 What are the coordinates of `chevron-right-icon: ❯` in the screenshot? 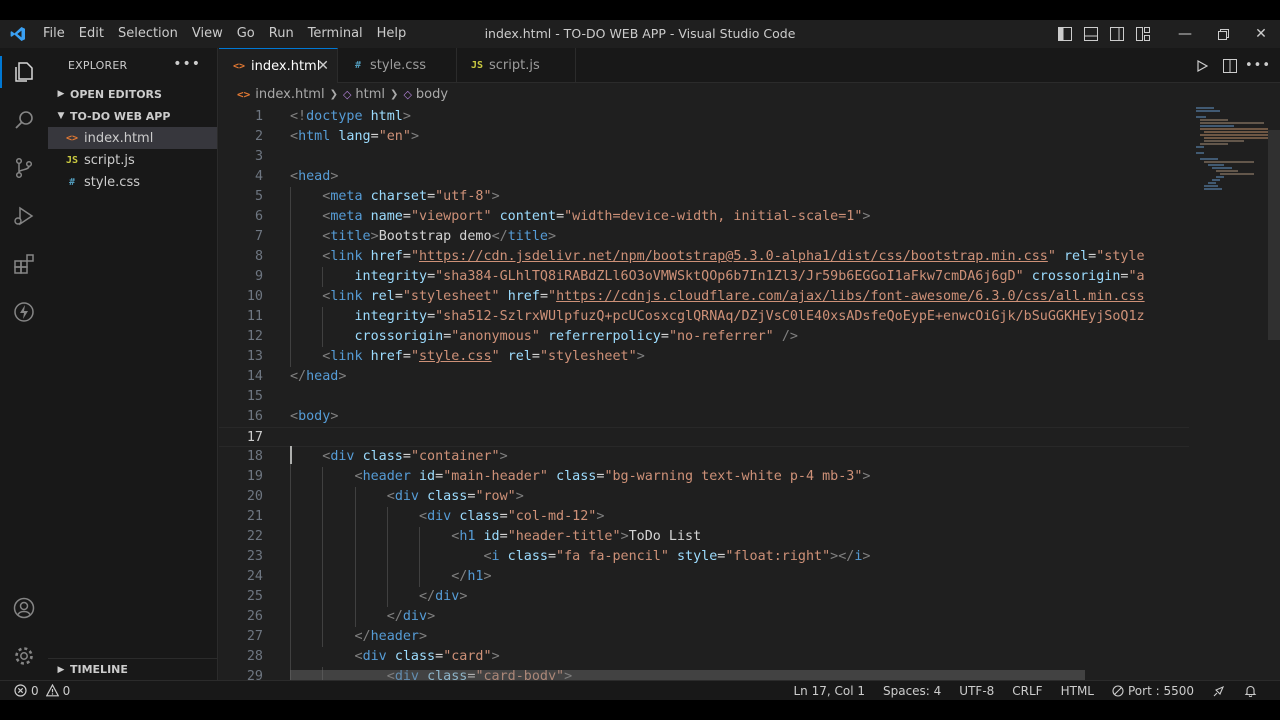 It's located at (394, 94).